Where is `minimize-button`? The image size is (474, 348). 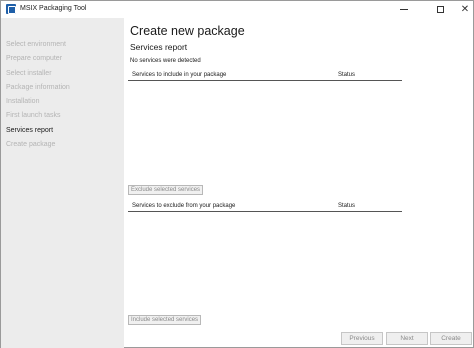
minimize-button is located at coordinates (404, 9).